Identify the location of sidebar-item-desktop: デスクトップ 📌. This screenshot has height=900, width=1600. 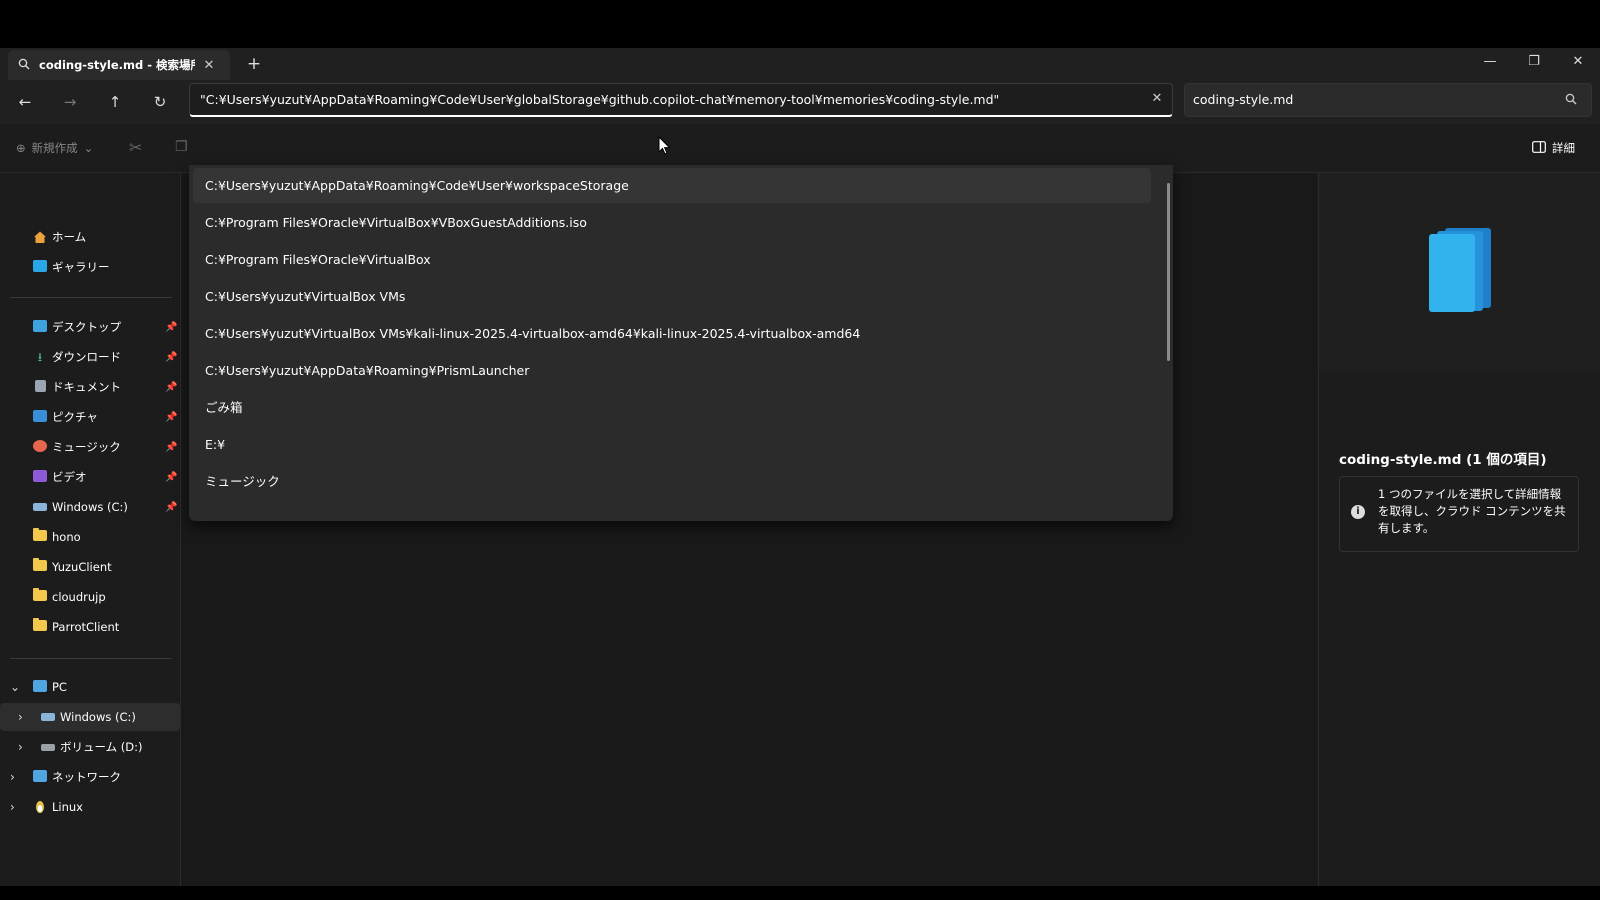
(90, 327).